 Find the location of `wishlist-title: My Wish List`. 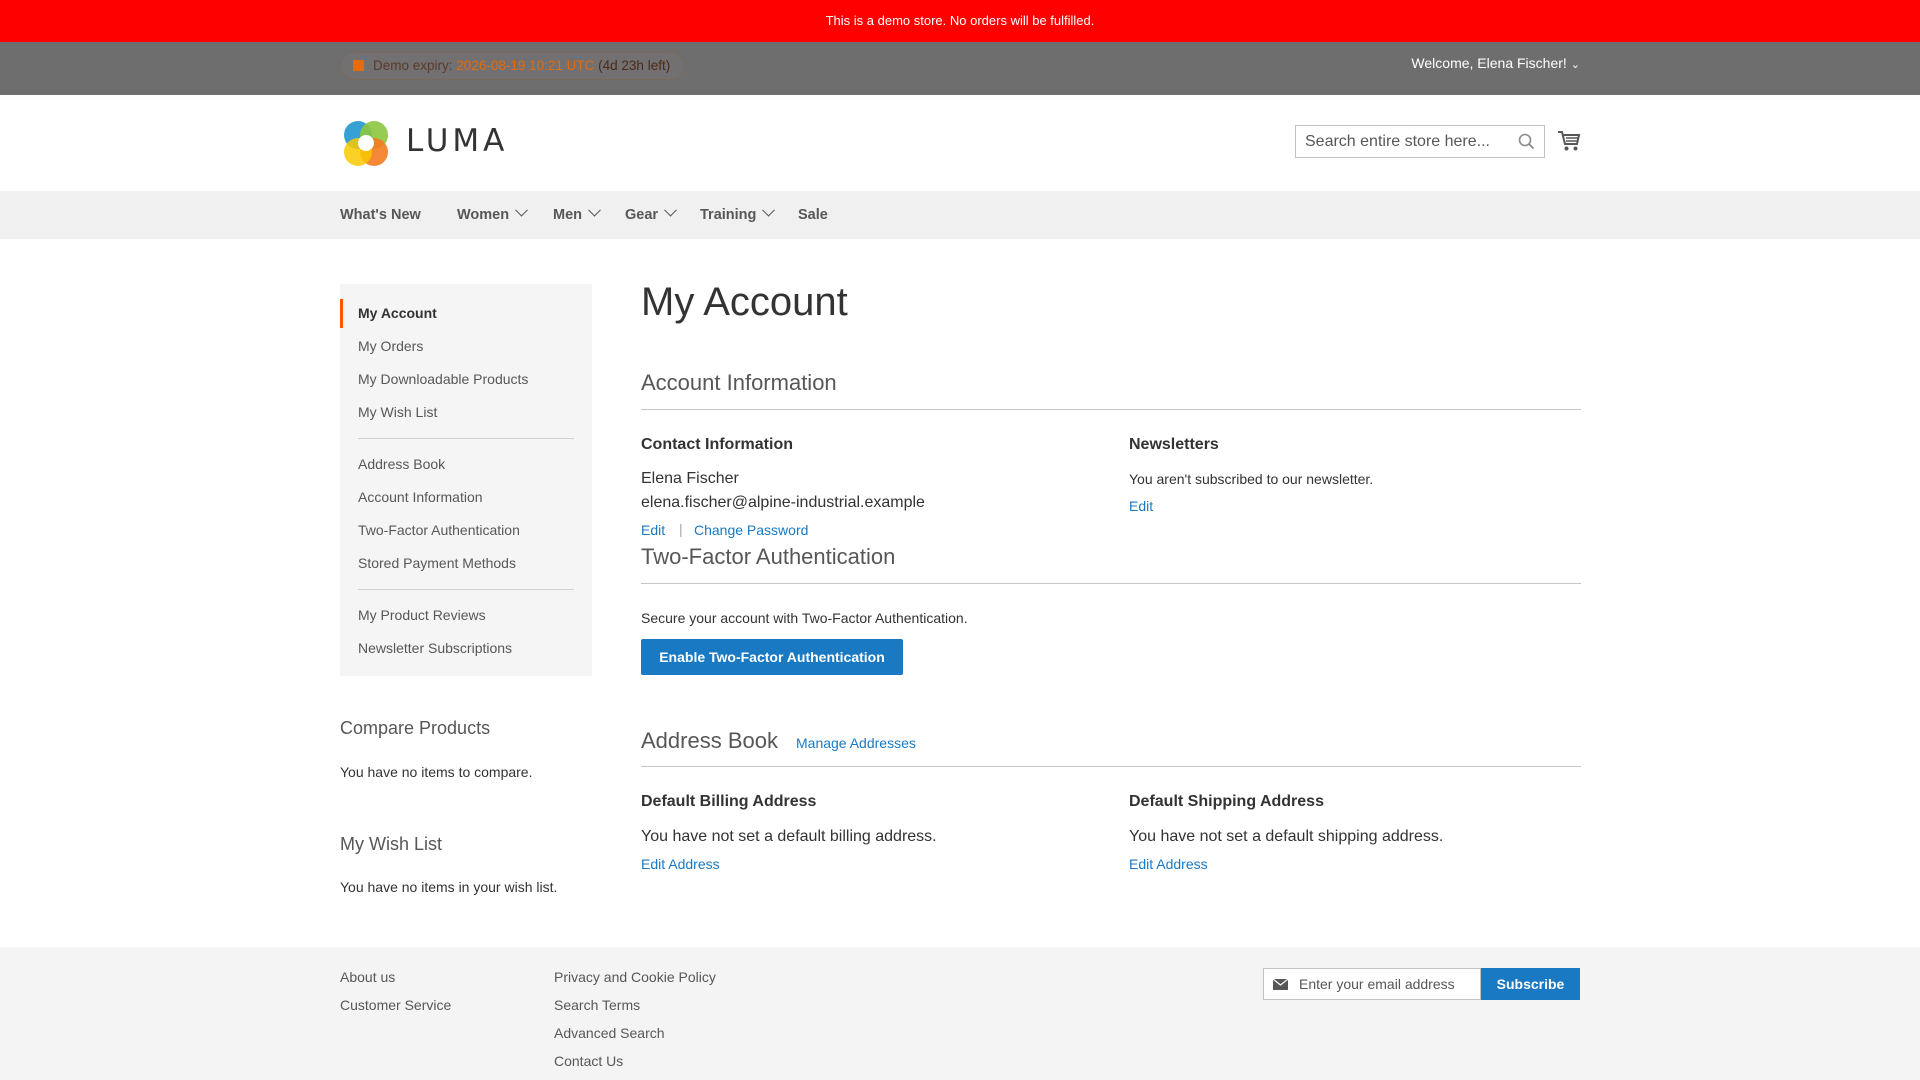

wishlist-title: My Wish List is located at coordinates (391, 844).